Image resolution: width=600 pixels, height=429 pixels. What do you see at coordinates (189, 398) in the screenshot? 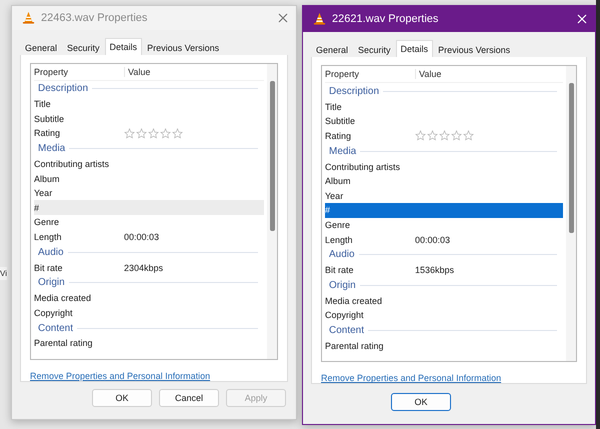
I see `dialog-button: Cancel` at bounding box center [189, 398].